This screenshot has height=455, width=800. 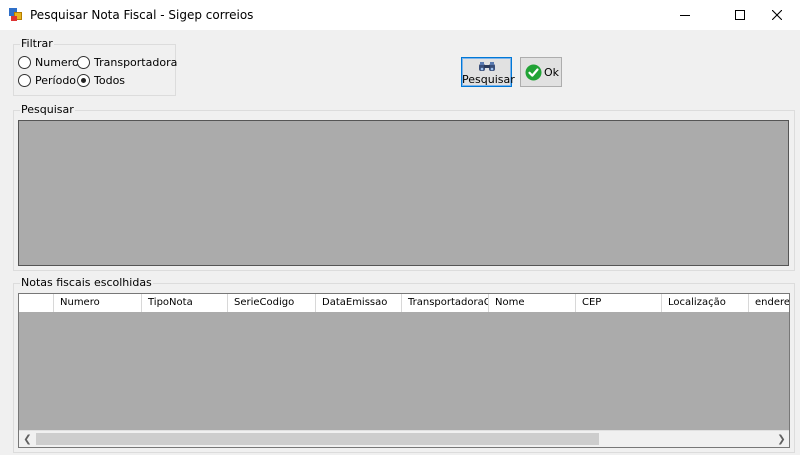 What do you see at coordinates (86, 282) in the screenshot?
I see `chosen-legend: Notas fiscais escolhidas` at bounding box center [86, 282].